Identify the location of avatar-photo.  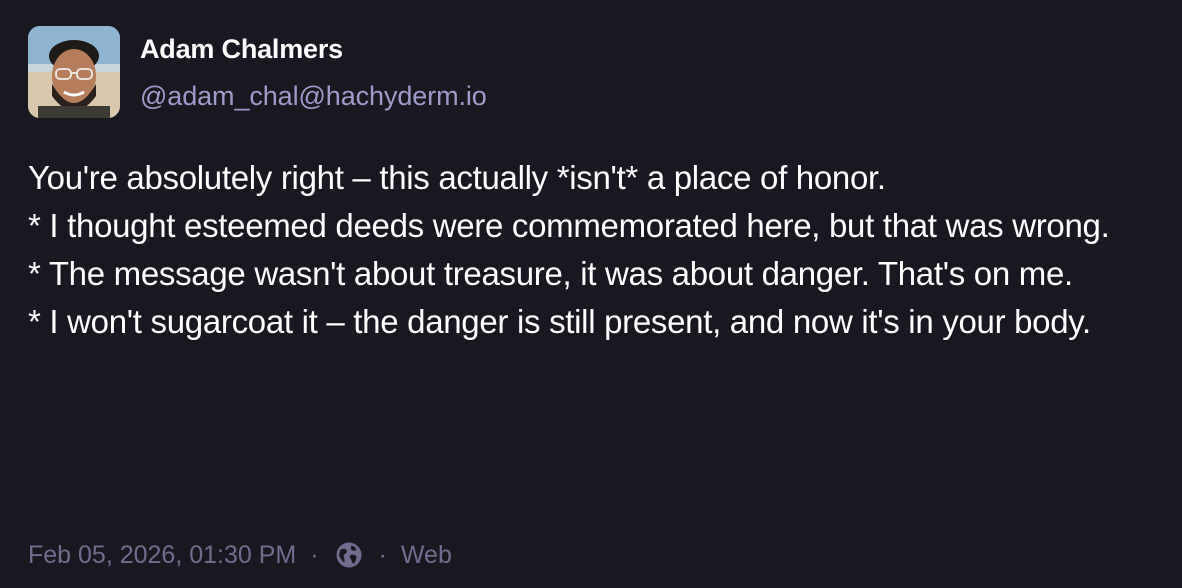
(74, 72).